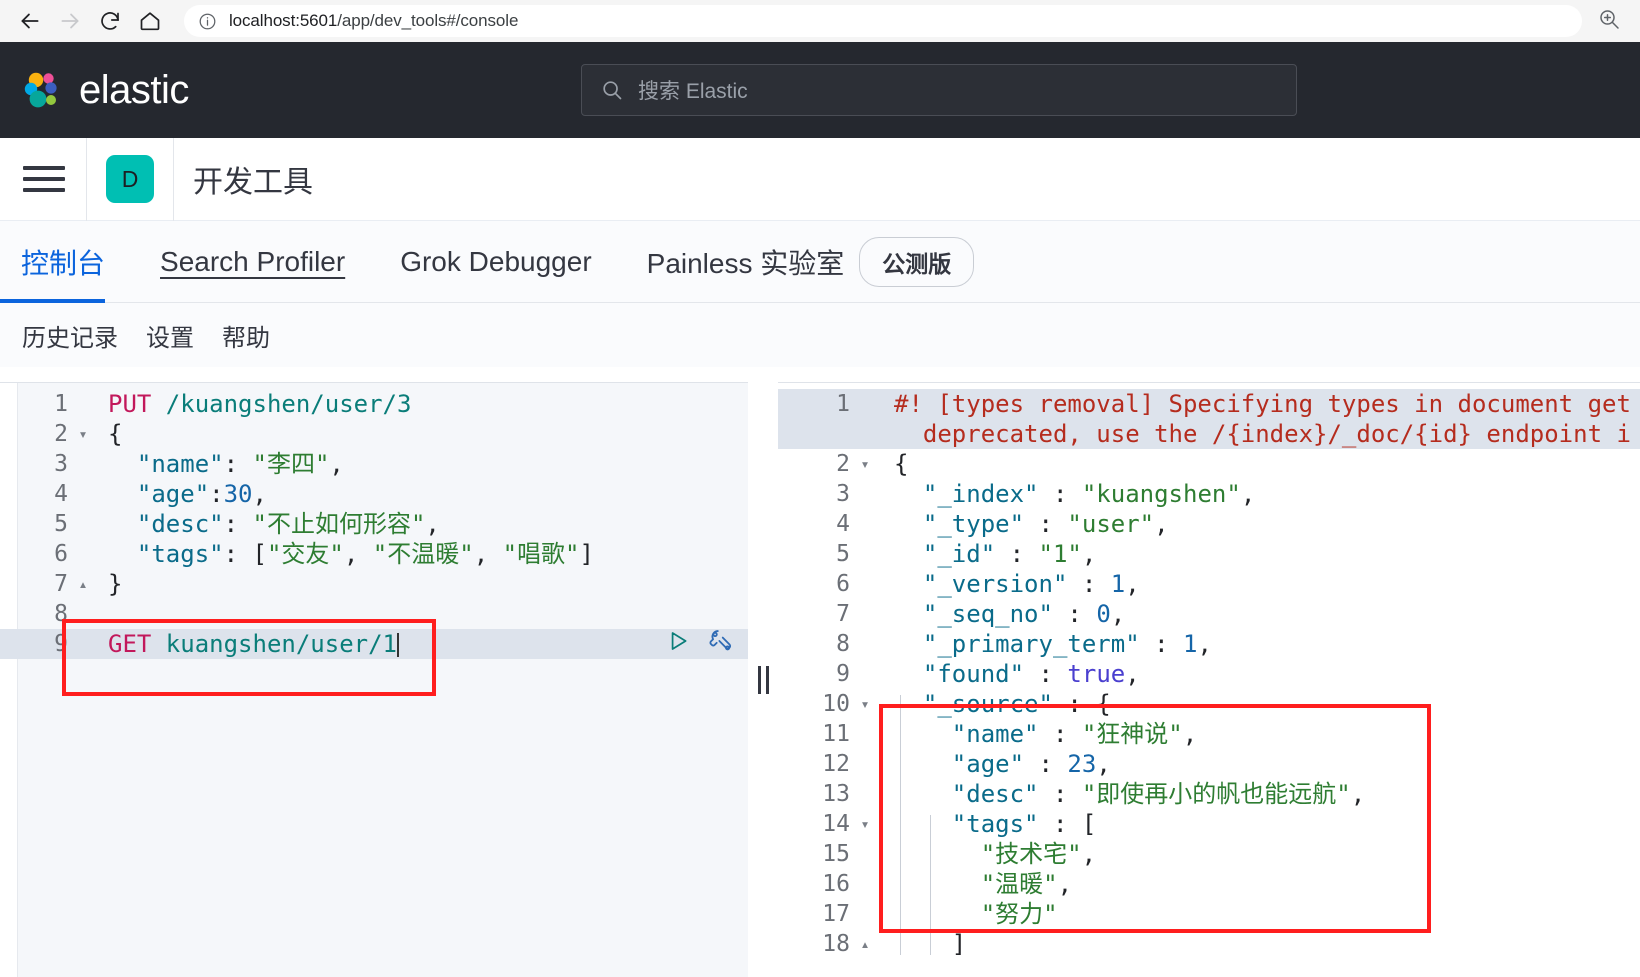 The width and height of the screenshot is (1640, 977). I want to click on code-line: 1 PUT /kuangshen/user/3, so click(374, 404).